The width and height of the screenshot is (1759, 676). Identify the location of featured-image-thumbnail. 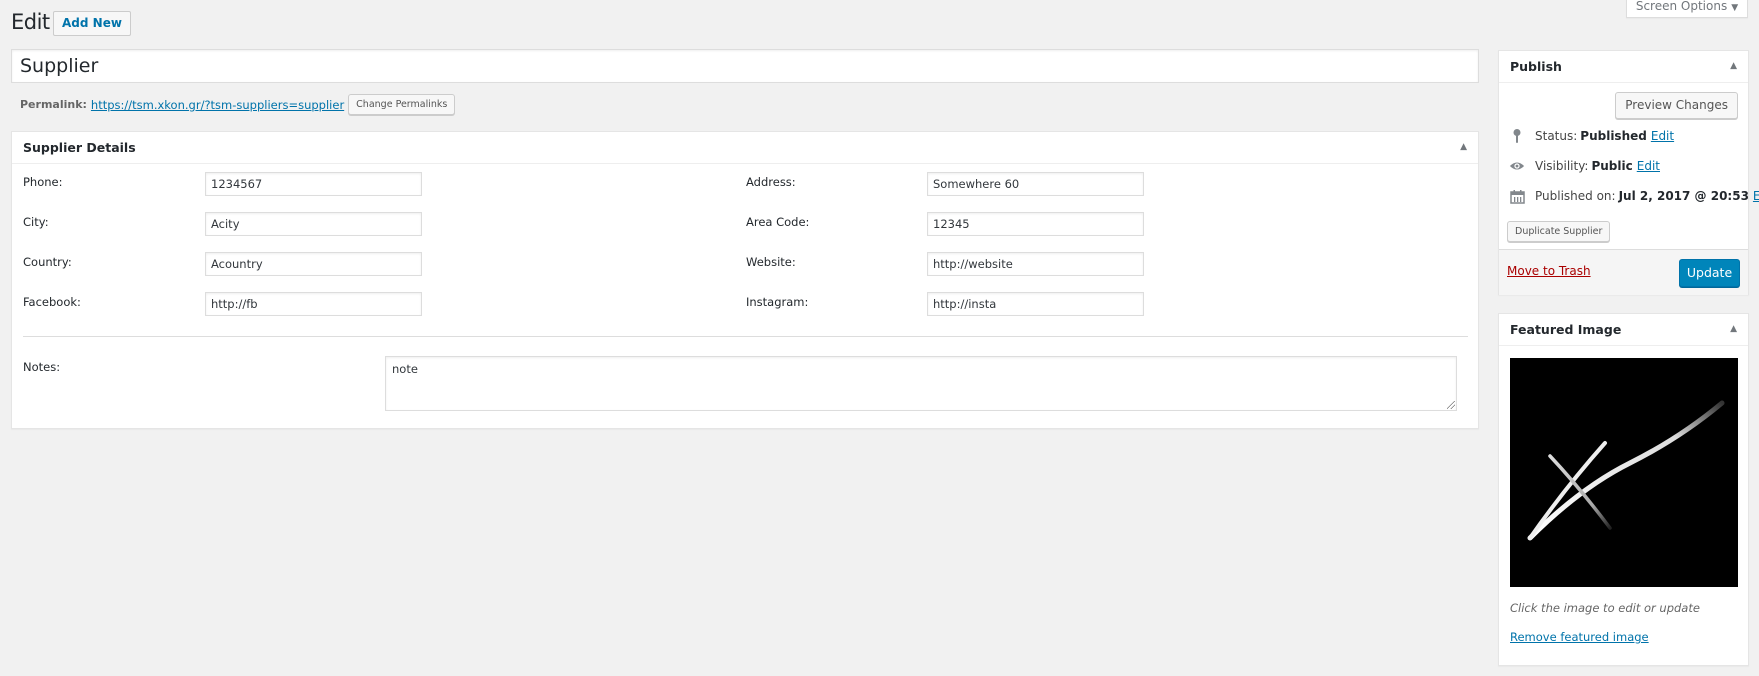
(1624, 472).